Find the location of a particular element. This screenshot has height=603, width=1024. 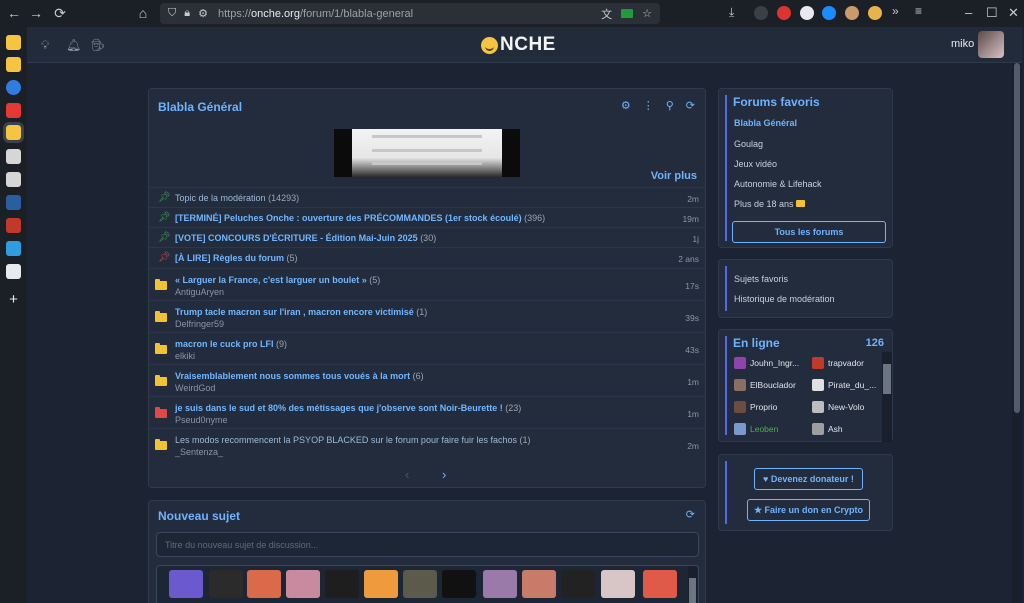

all-forums-button: Tous les forums is located at coordinates (809, 232).